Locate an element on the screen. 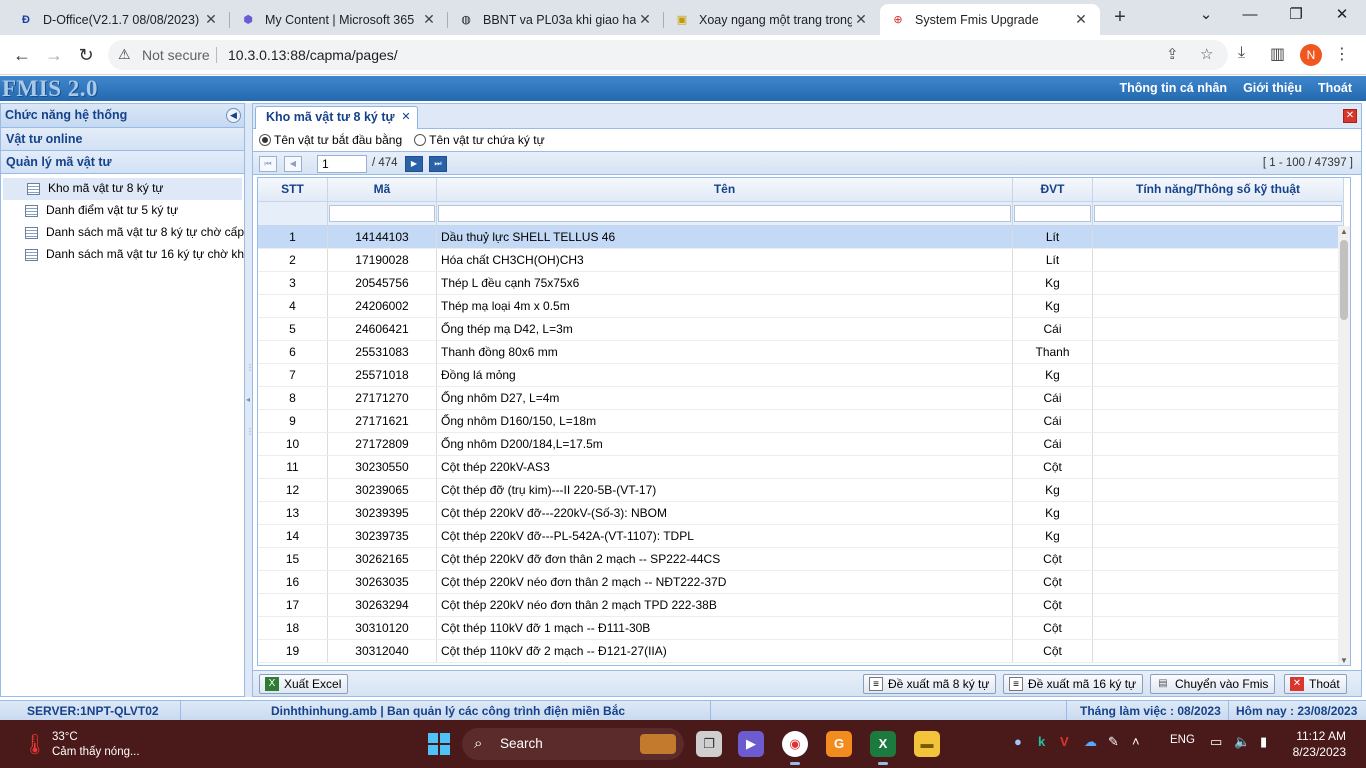  bookmark-star-icon: ☆ is located at coordinates (1206, 54).